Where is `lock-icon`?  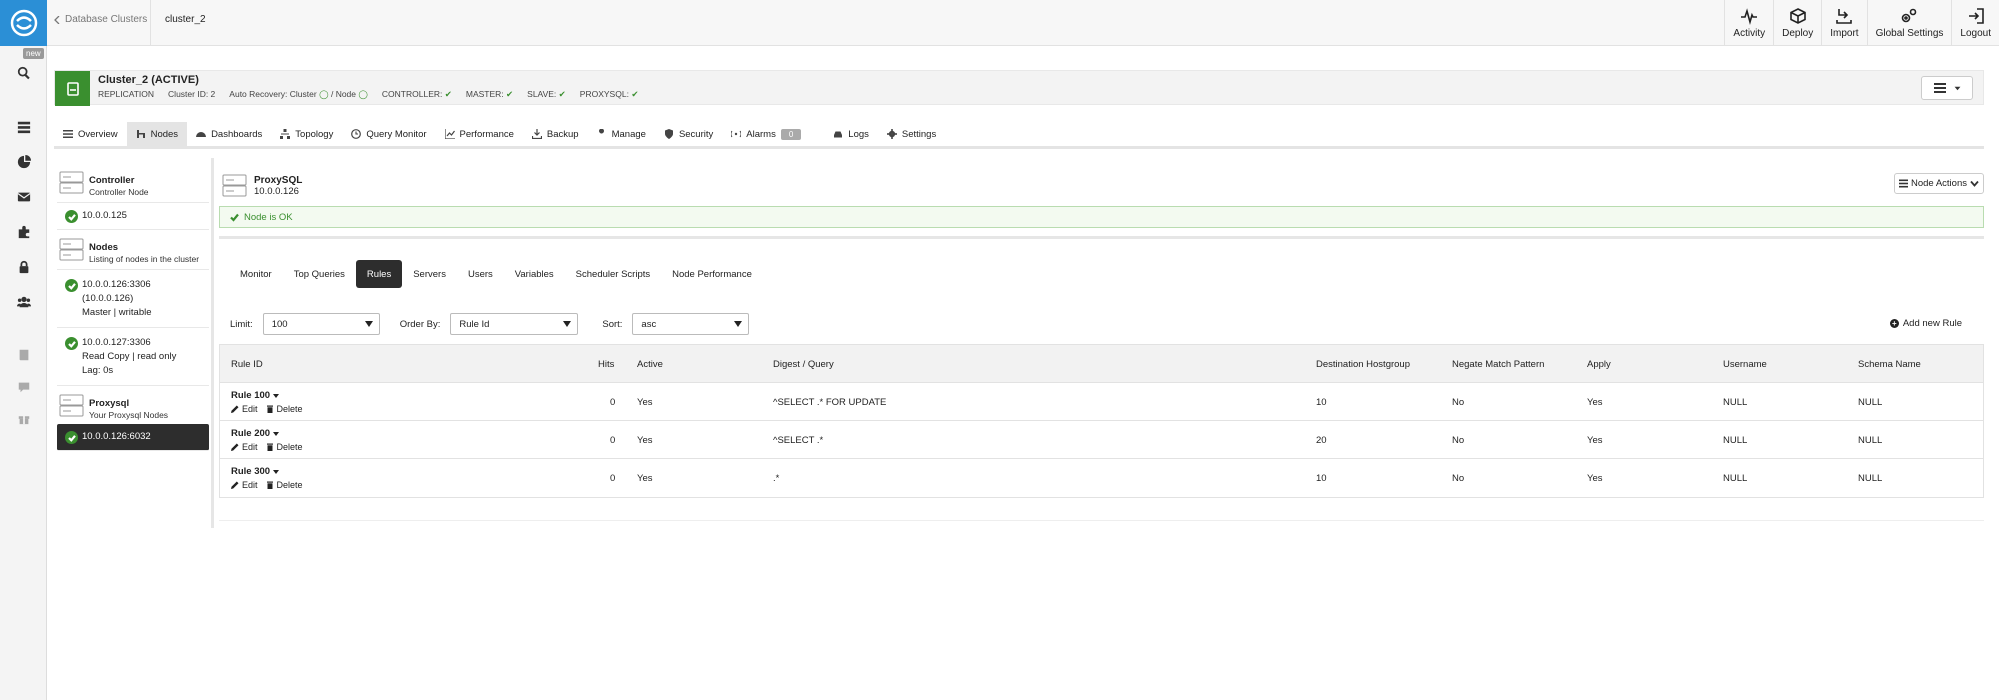
lock-icon is located at coordinates (23, 267).